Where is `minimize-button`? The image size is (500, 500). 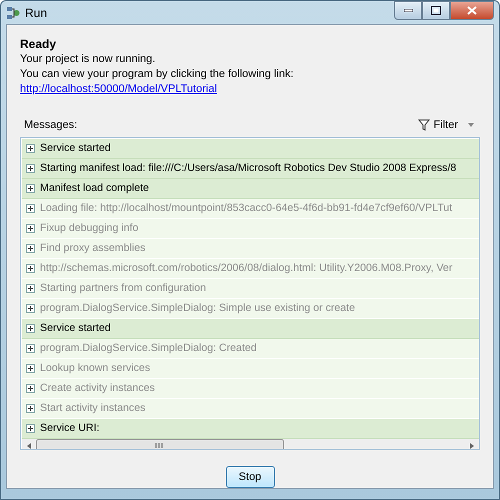 minimize-button is located at coordinates (408, 10).